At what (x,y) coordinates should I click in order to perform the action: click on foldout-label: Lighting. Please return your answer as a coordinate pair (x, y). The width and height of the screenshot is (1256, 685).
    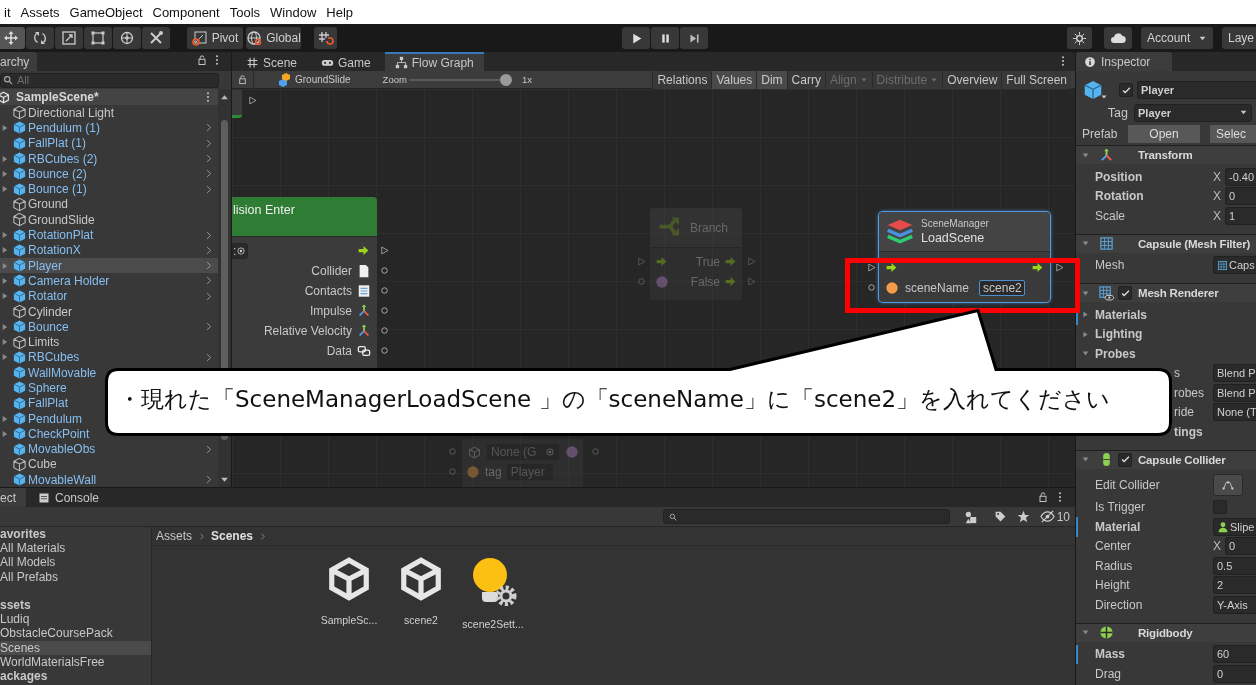
    Looking at the image, I should click on (1175, 334).